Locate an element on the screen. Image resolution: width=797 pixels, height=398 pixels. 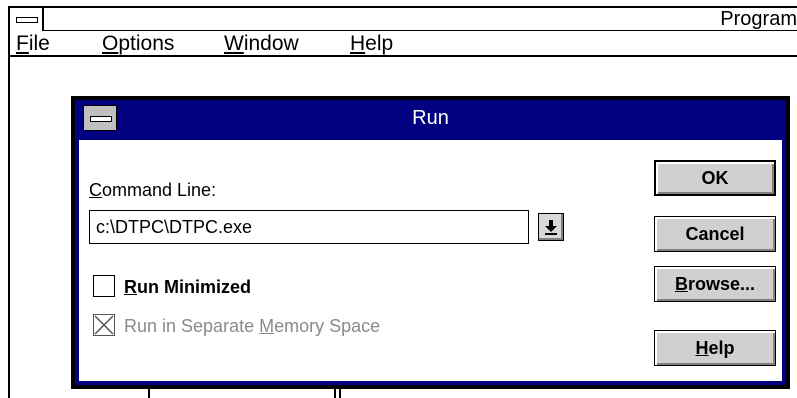
separate-memory-label: Run in Separate Memory Space is located at coordinates (252, 326).